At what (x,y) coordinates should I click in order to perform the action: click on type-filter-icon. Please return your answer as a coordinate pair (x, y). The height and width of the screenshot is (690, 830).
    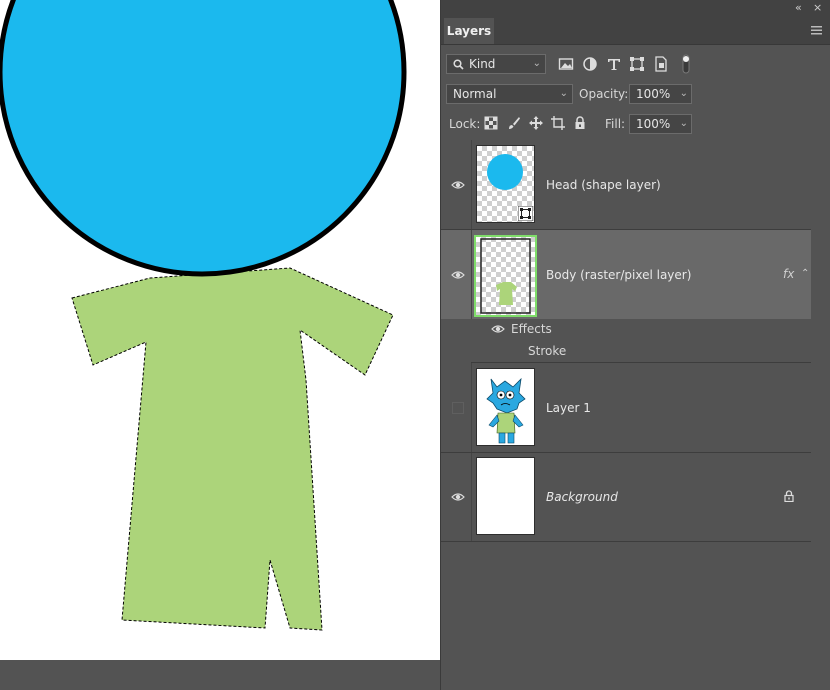
    Looking at the image, I should click on (614, 64).